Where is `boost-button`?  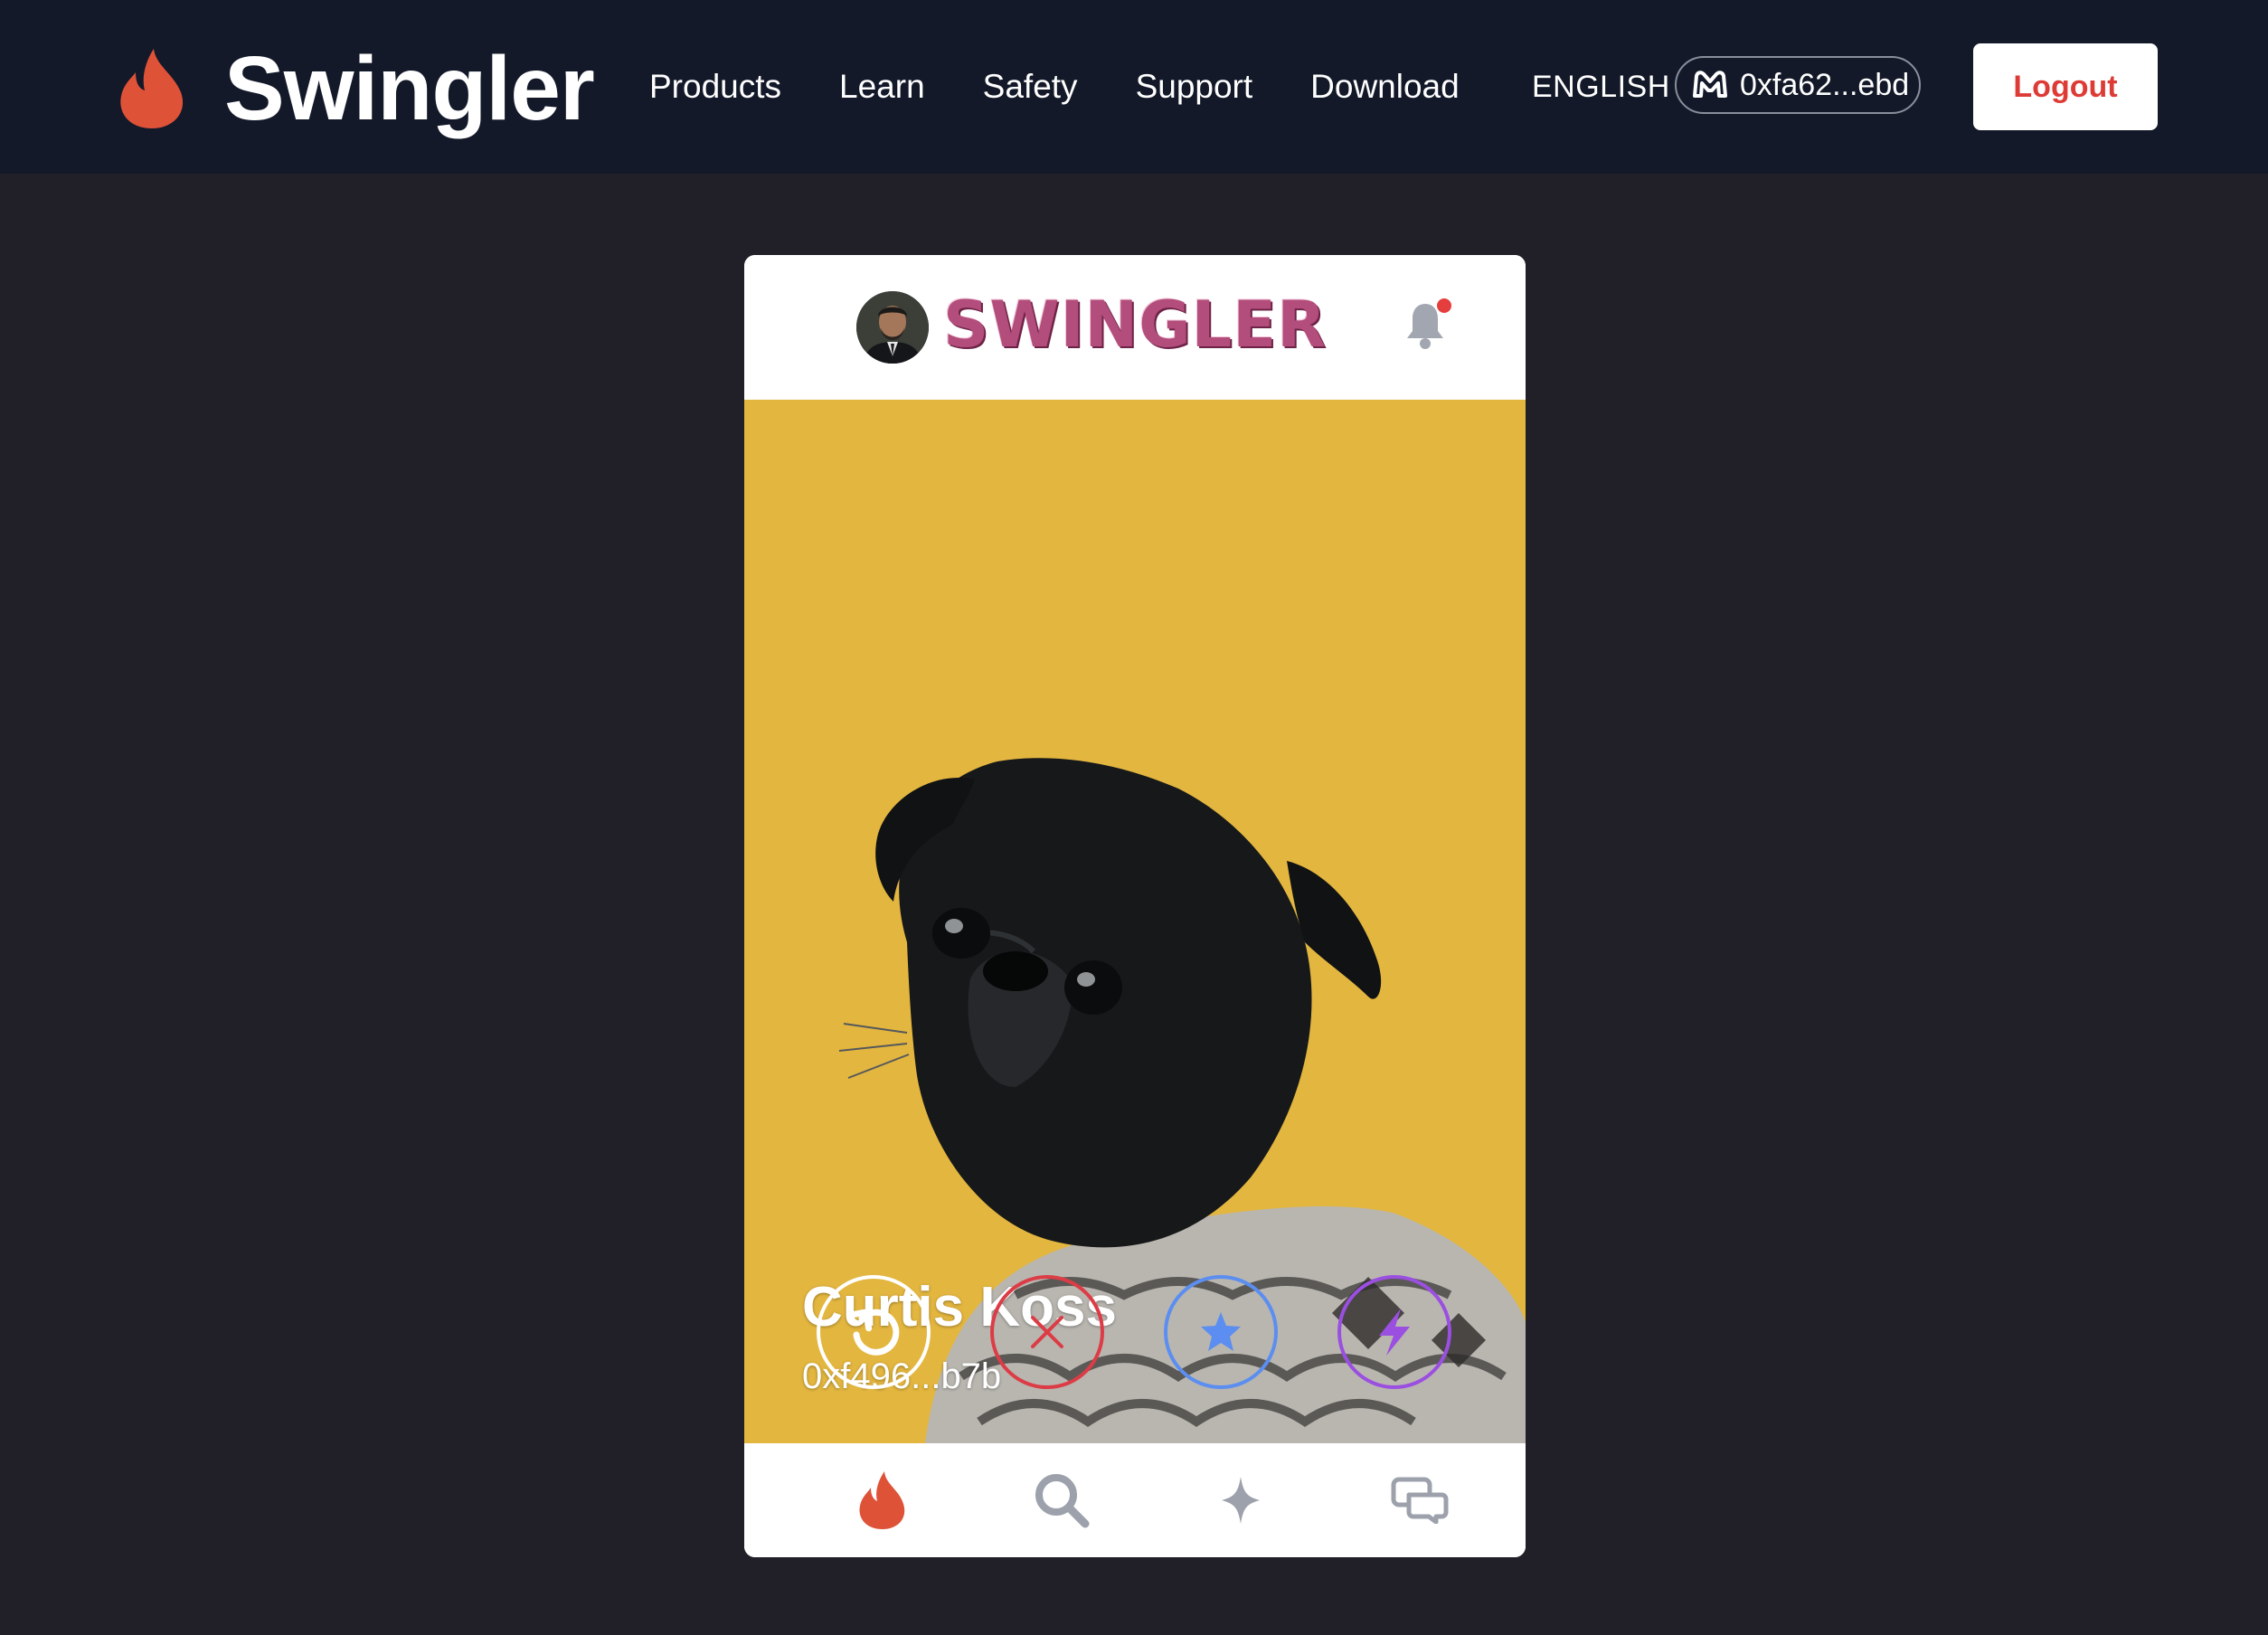 boost-button is located at coordinates (1394, 1332).